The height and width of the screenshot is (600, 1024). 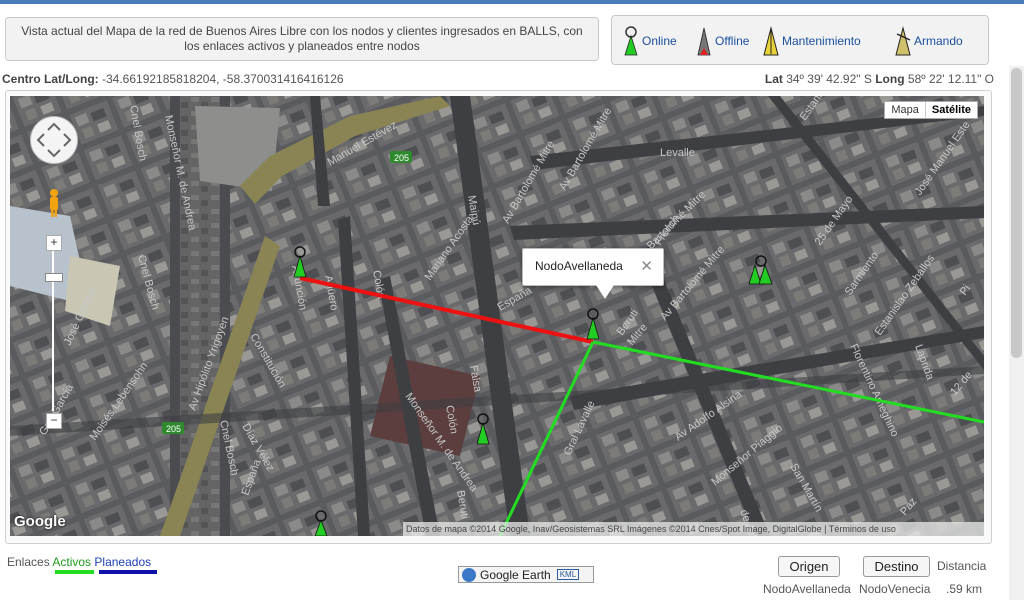 What do you see at coordinates (631, 41) in the screenshot?
I see `online-tower-icon` at bounding box center [631, 41].